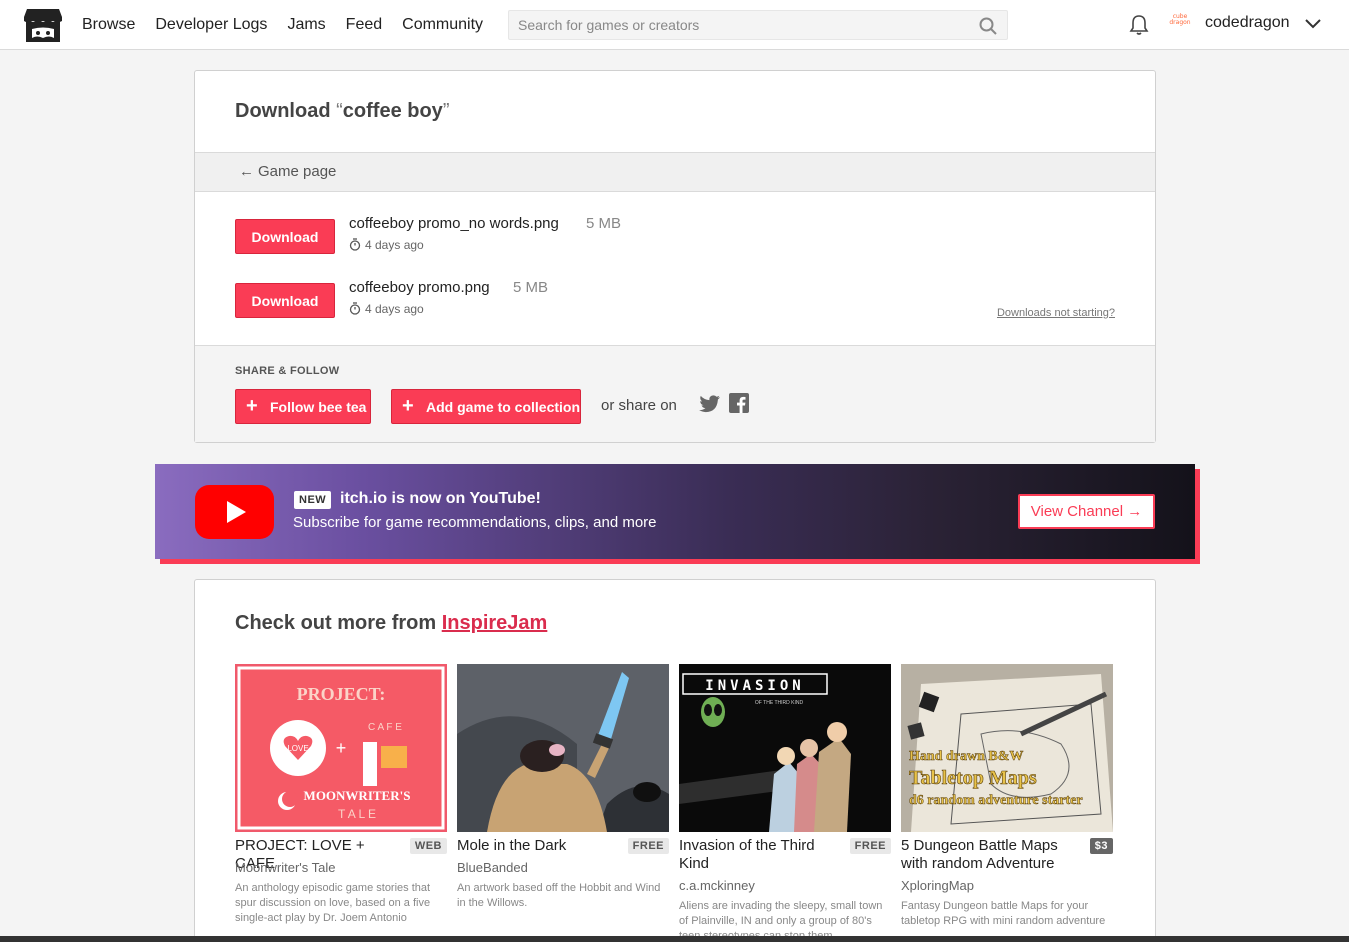  Describe the element at coordinates (537, 846) in the screenshot. I see `game-title: Mole in the Dark` at that location.